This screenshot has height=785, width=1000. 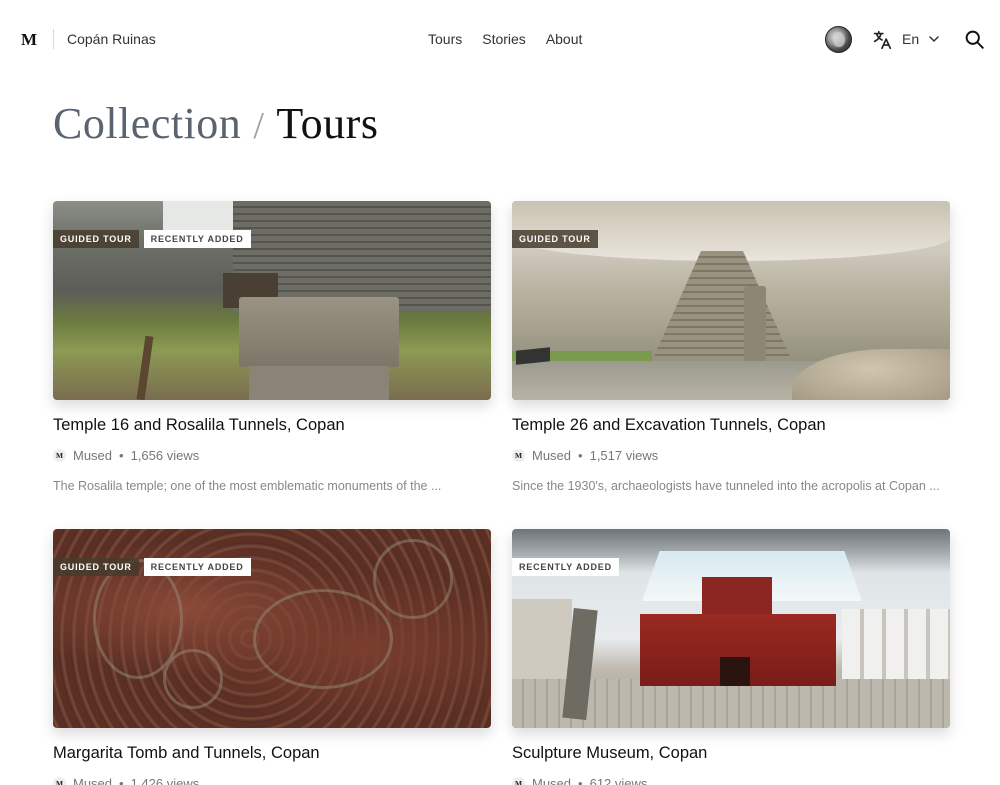 What do you see at coordinates (147, 123) in the screenshot?
I see `breadcrumb-collection: Collection` at bounding box center [147, 123].